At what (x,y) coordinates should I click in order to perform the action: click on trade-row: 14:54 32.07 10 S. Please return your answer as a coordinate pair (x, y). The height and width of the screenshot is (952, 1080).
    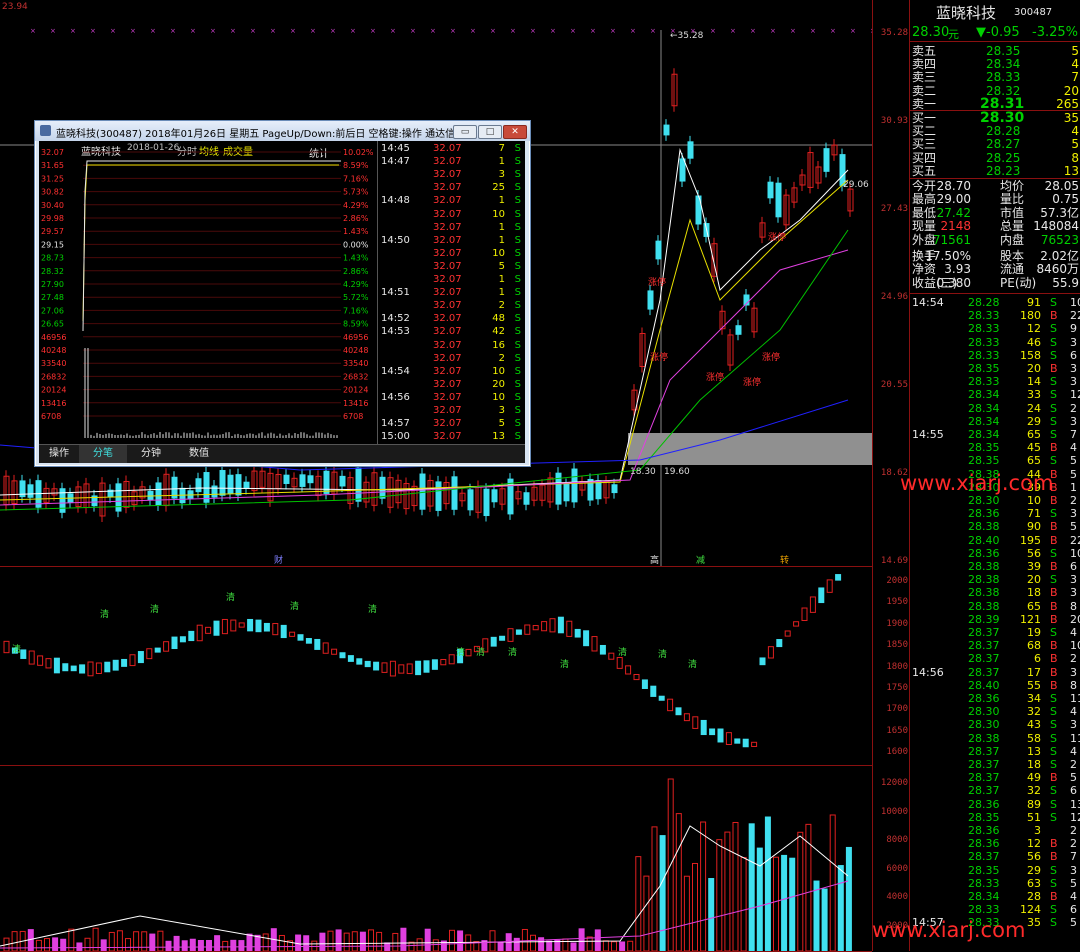
    Looking at the image, I should click on (452, 371).